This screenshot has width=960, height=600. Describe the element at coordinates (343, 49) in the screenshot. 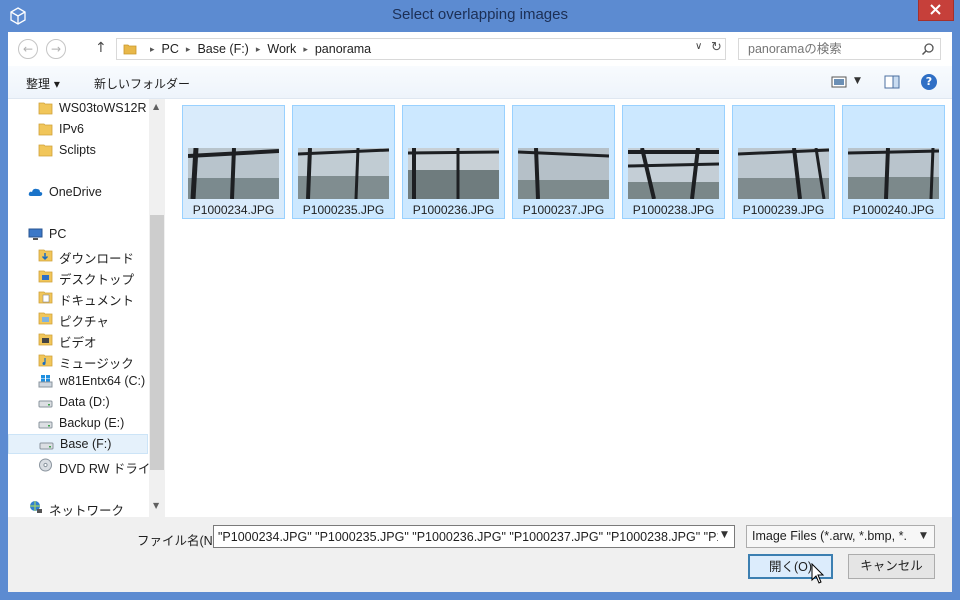

I see `breadcrumb-panorama: panorama` at that location.